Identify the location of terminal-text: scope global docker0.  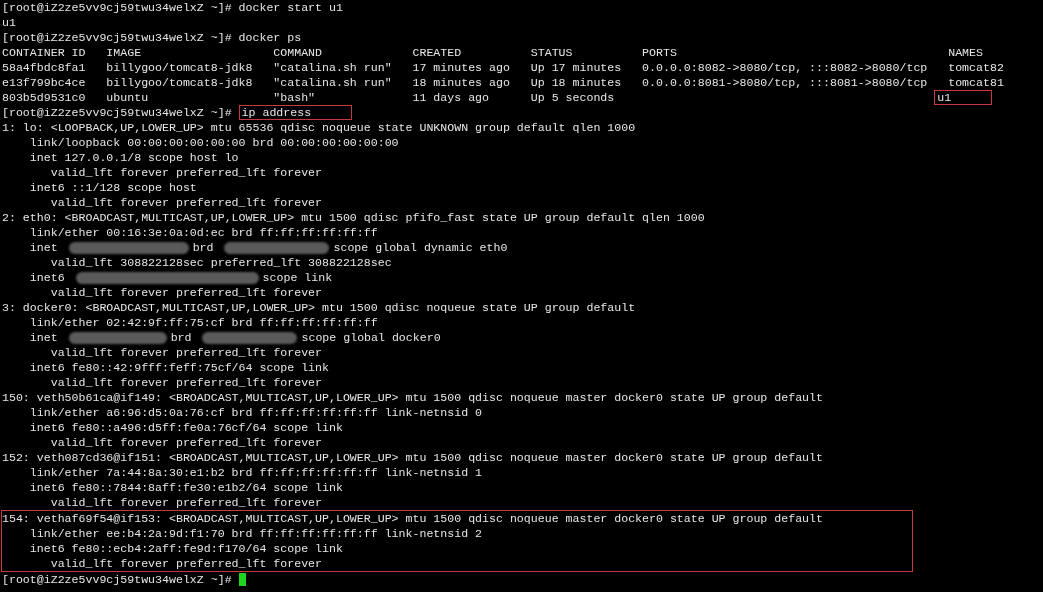
(371, 337).